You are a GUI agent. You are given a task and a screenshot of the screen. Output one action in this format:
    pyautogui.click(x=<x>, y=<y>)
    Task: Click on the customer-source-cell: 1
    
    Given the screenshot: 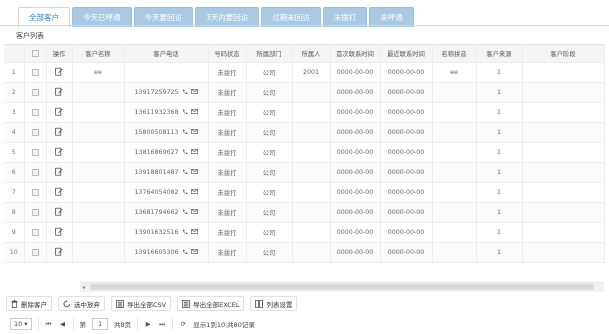 What is the action you would take?
    pyautogui.click(x=499, y=172)
    